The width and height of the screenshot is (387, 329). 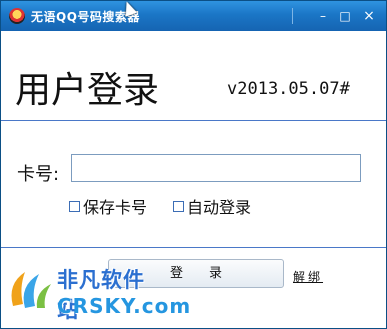 What do you see at coordinates (345, 16) in the screenshot?
I see `maximize-button: □` at bounding box center [345, 16].